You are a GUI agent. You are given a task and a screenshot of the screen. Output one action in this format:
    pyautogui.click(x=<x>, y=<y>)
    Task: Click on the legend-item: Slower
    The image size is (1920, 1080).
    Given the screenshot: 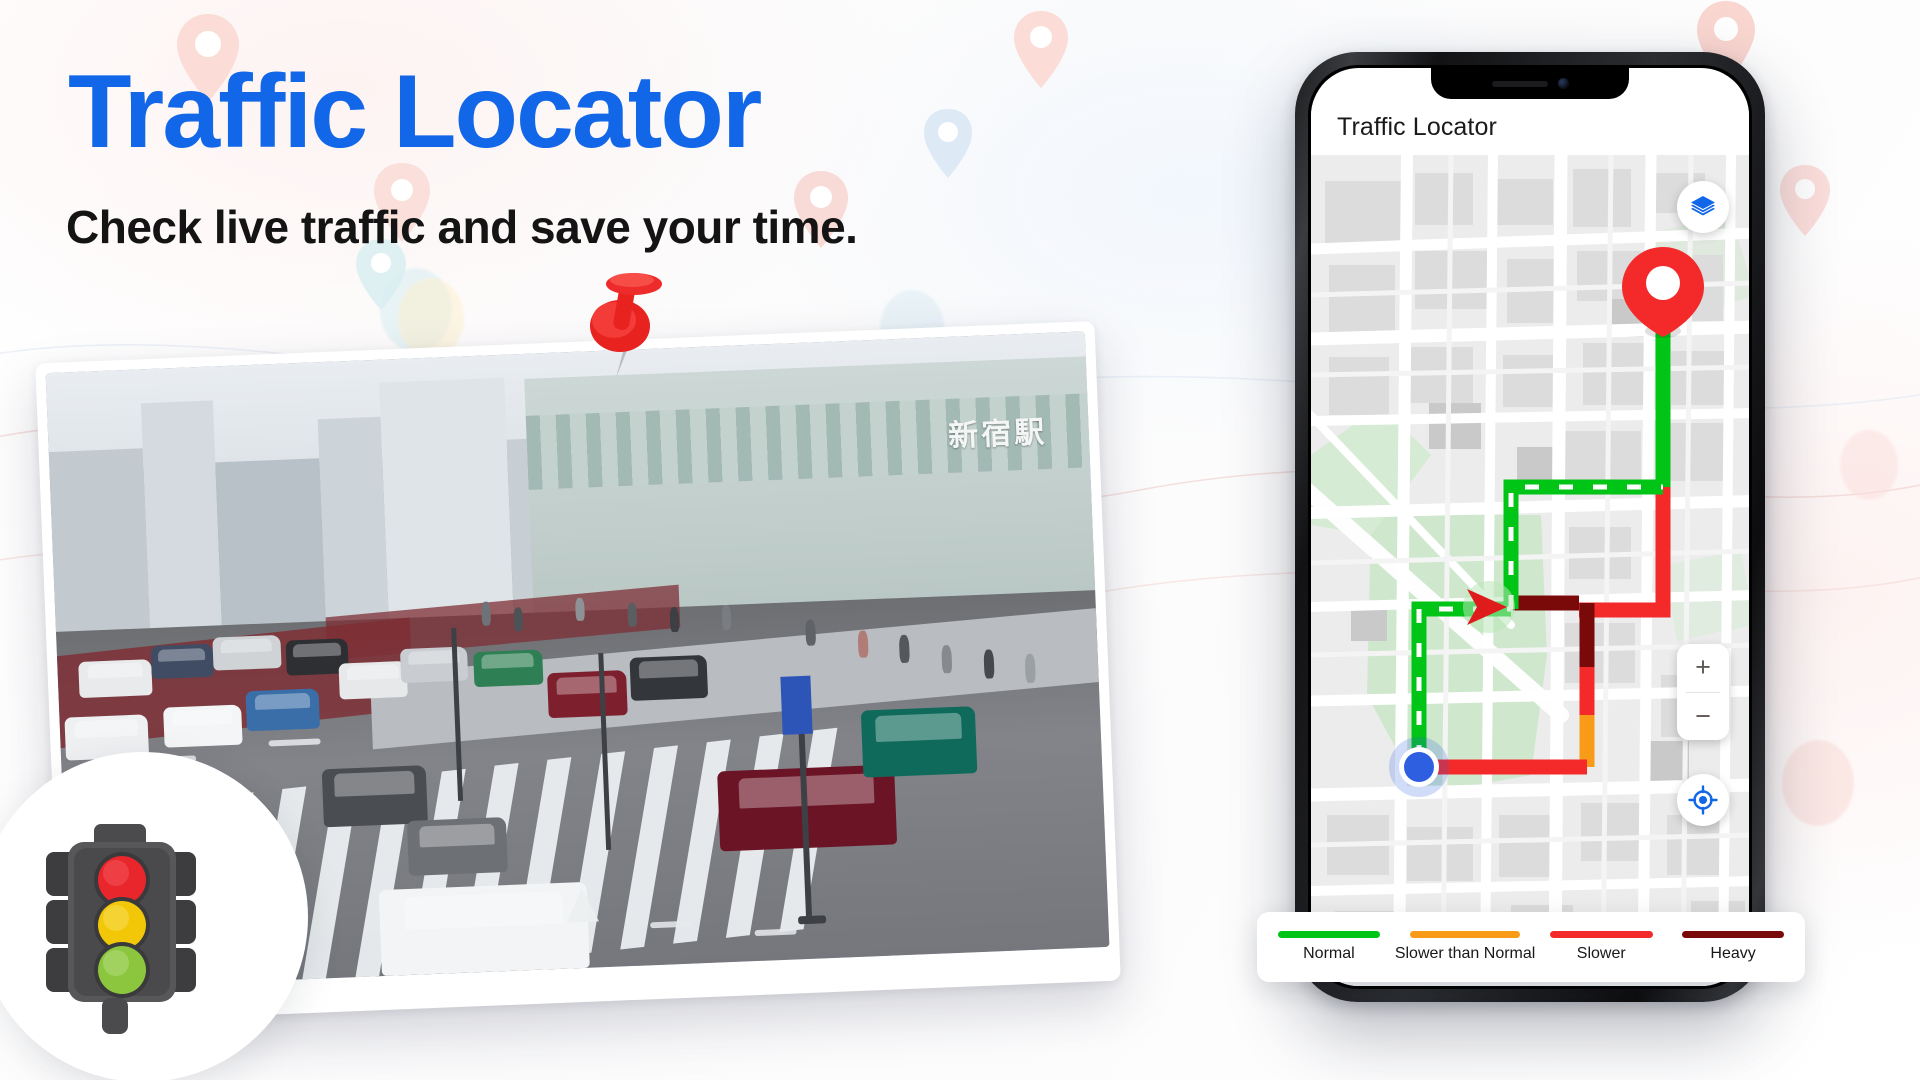 What is the action you would take?
    pyautogui.click(x=1601, y=947)
    